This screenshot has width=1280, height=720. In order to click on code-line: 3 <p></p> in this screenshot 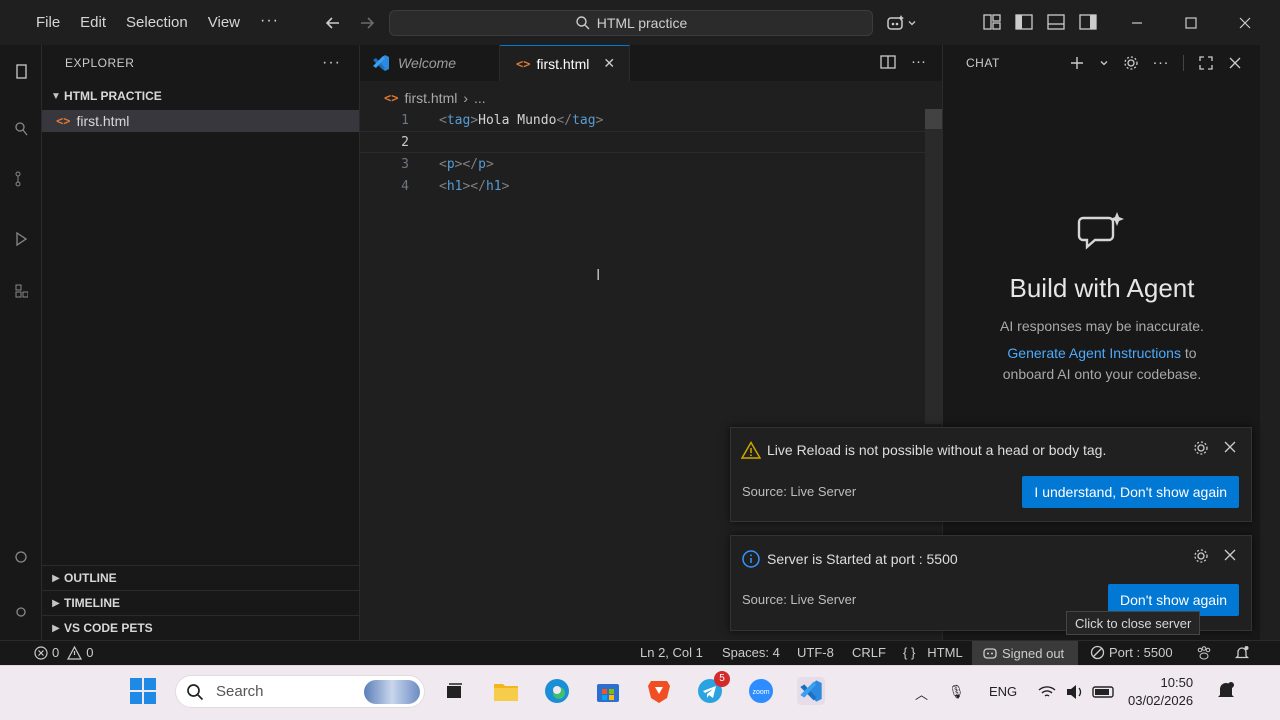, I will do `click(642, 164)`.